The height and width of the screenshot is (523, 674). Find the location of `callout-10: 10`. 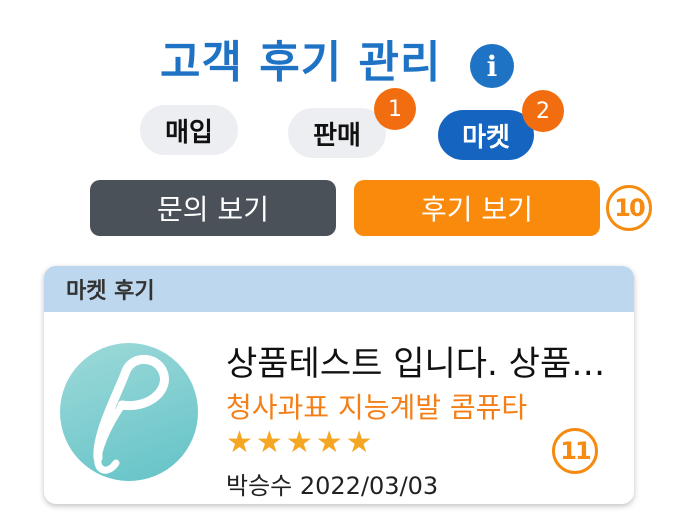

callout-10: 10 is located at coordinates (629, 208).